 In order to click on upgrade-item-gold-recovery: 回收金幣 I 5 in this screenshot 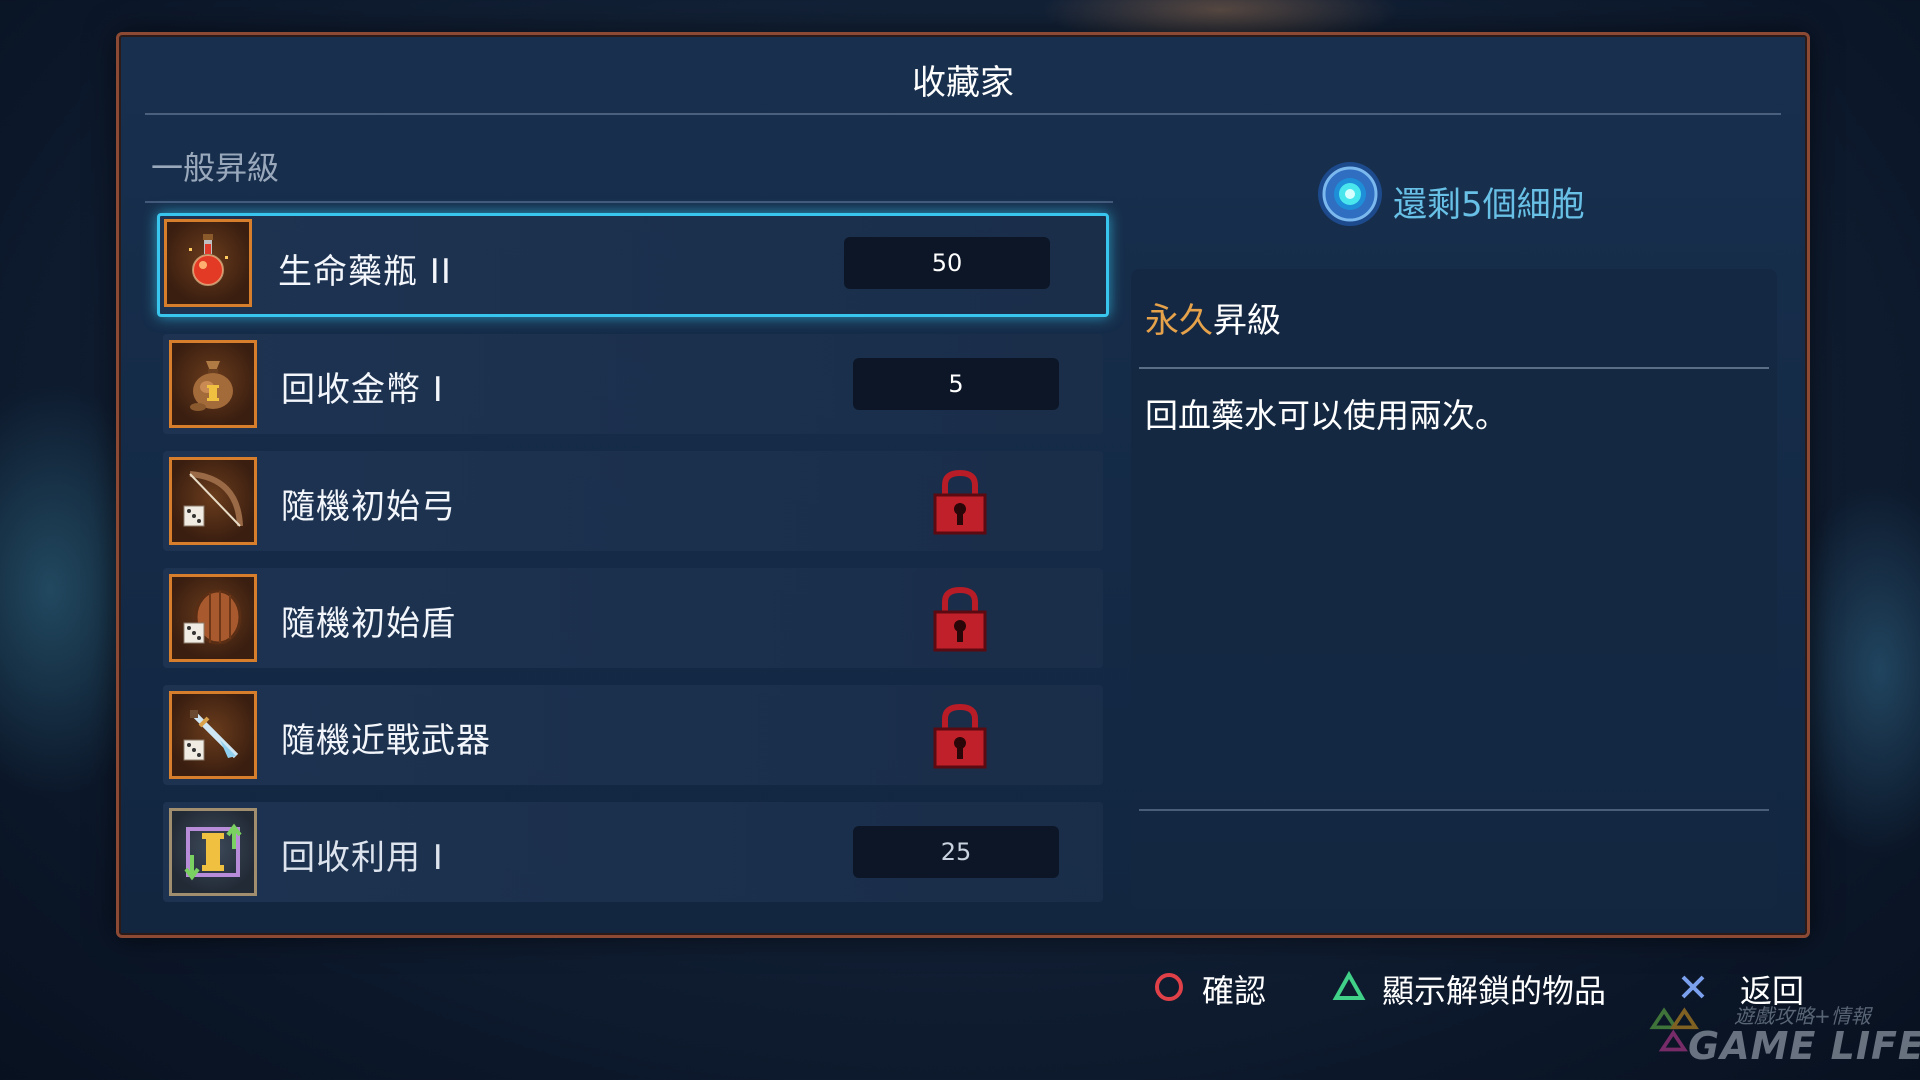, I will do `click(633, 384)`.